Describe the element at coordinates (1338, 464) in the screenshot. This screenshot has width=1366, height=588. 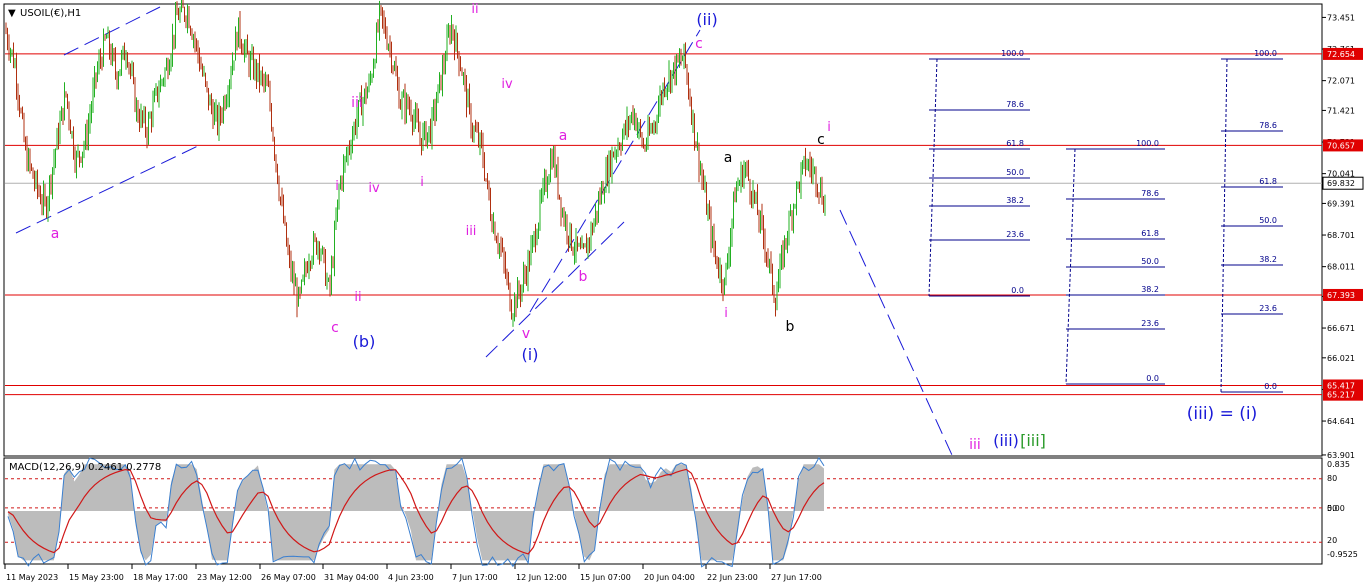
I see `macd-axis-label: 0.835` at that location.